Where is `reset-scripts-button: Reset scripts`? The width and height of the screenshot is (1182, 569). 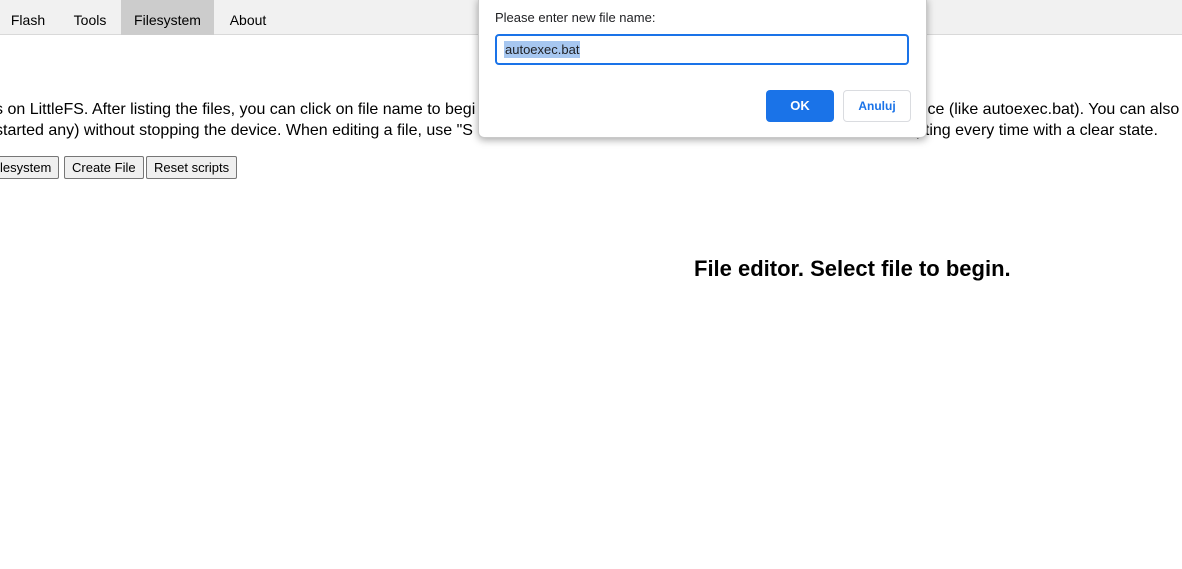 reset-scripts-button: Reset scripts is located at coordinates (192, 167).